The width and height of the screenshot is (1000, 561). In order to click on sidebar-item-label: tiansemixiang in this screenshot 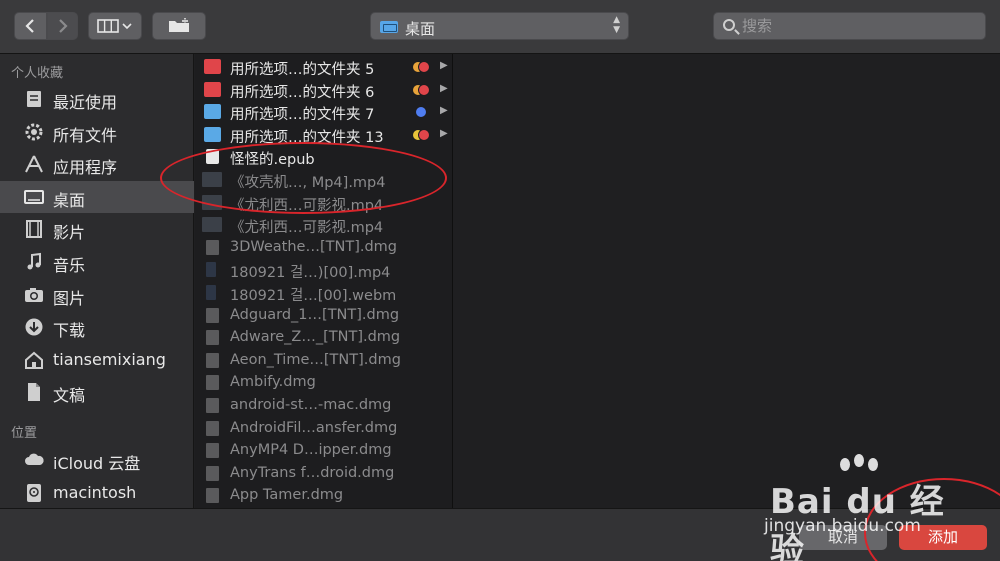, I will do `click(109, 359)`.